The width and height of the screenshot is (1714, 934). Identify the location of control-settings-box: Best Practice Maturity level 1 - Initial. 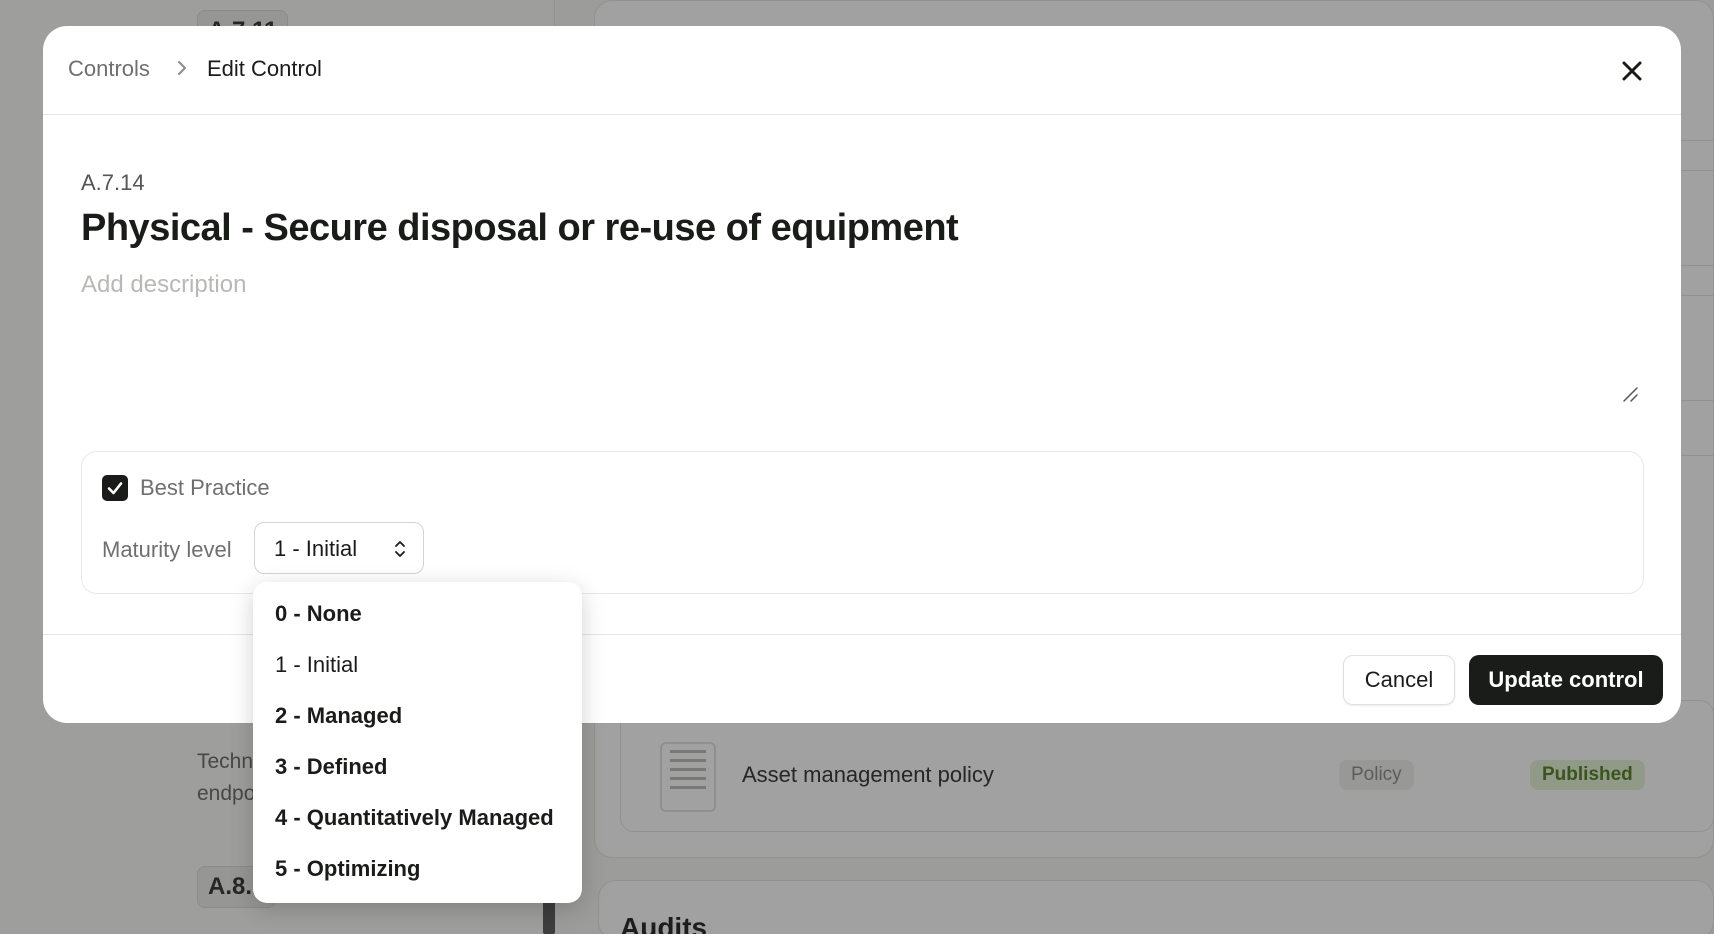
(862, 522).